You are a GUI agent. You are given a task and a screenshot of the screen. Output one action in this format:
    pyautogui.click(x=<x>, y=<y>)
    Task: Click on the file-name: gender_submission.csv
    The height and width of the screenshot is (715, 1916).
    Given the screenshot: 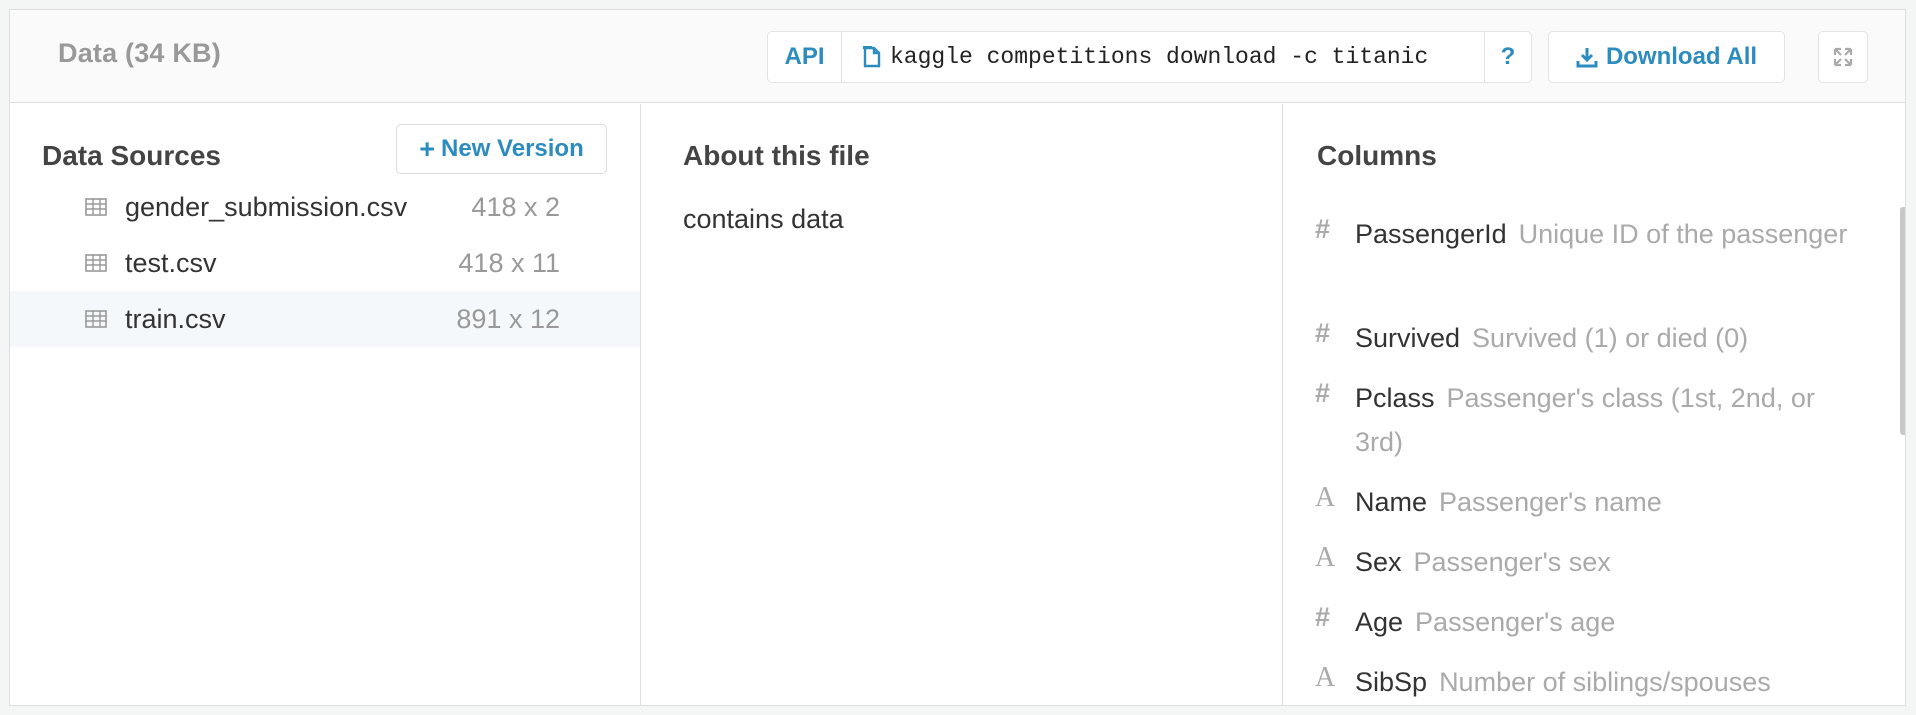 What is the action you would take?
    pyautogui.click(x=266, y=206)
    